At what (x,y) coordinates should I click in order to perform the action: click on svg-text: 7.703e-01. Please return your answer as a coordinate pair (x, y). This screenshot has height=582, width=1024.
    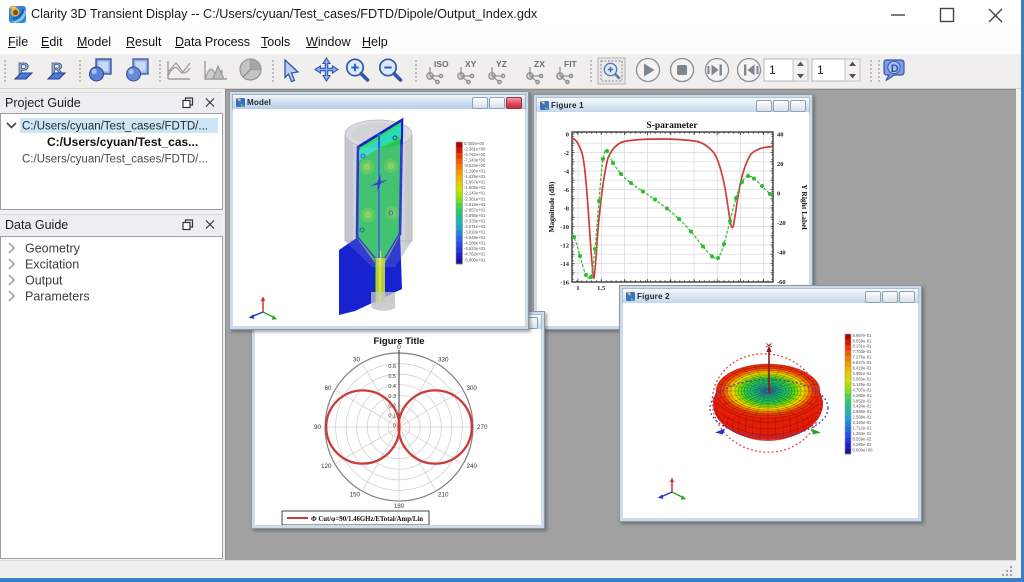
    Looking at the image, I should click on (863, 351).